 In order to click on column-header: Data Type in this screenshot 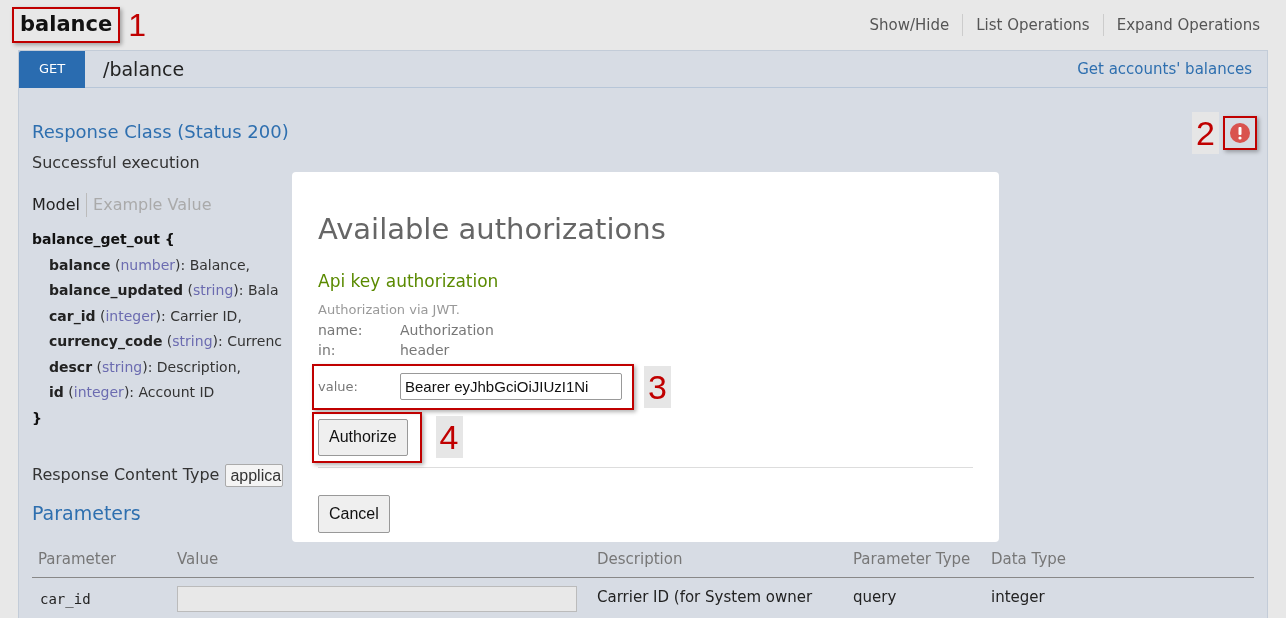, I will do `click(1029, 559)`.